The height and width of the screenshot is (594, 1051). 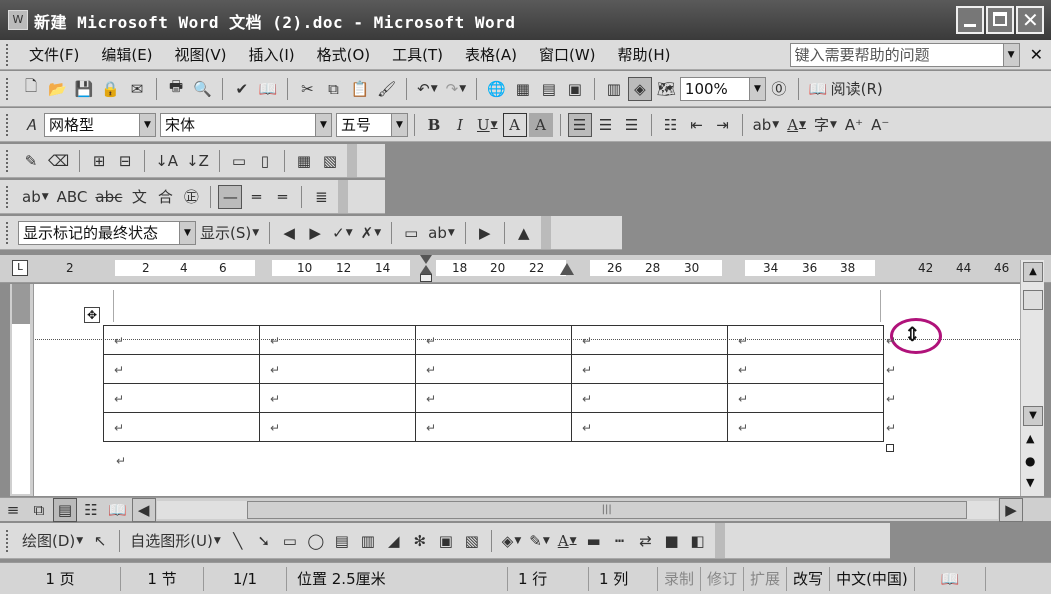 I want to click on open-icon: 📂, so click(x=57, y=89).